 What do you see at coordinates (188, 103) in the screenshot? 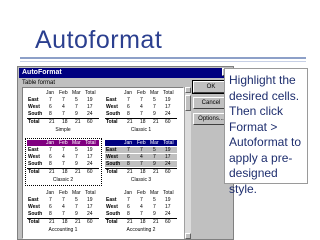
I see `scroll-thumb` at bounding box center [188, 103].